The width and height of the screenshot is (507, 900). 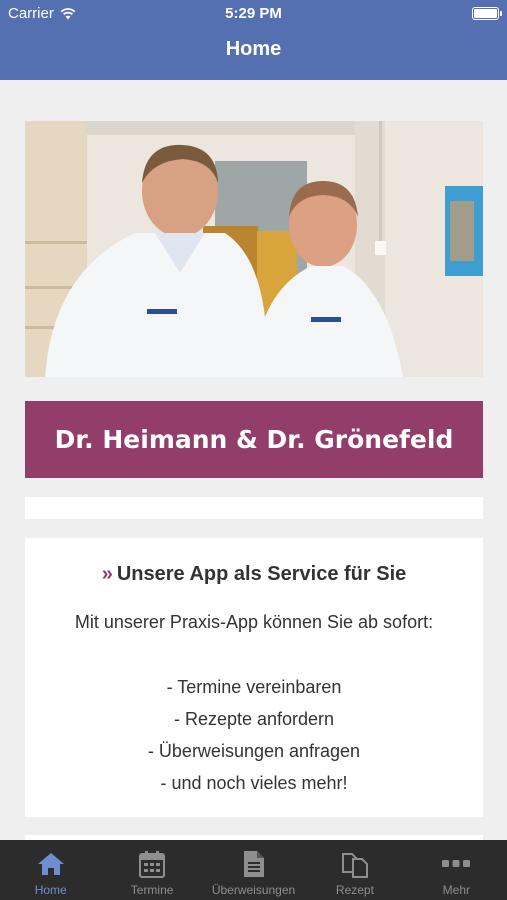 I want to click on tab-label: Überweisungen, so click(x=253, y=890).